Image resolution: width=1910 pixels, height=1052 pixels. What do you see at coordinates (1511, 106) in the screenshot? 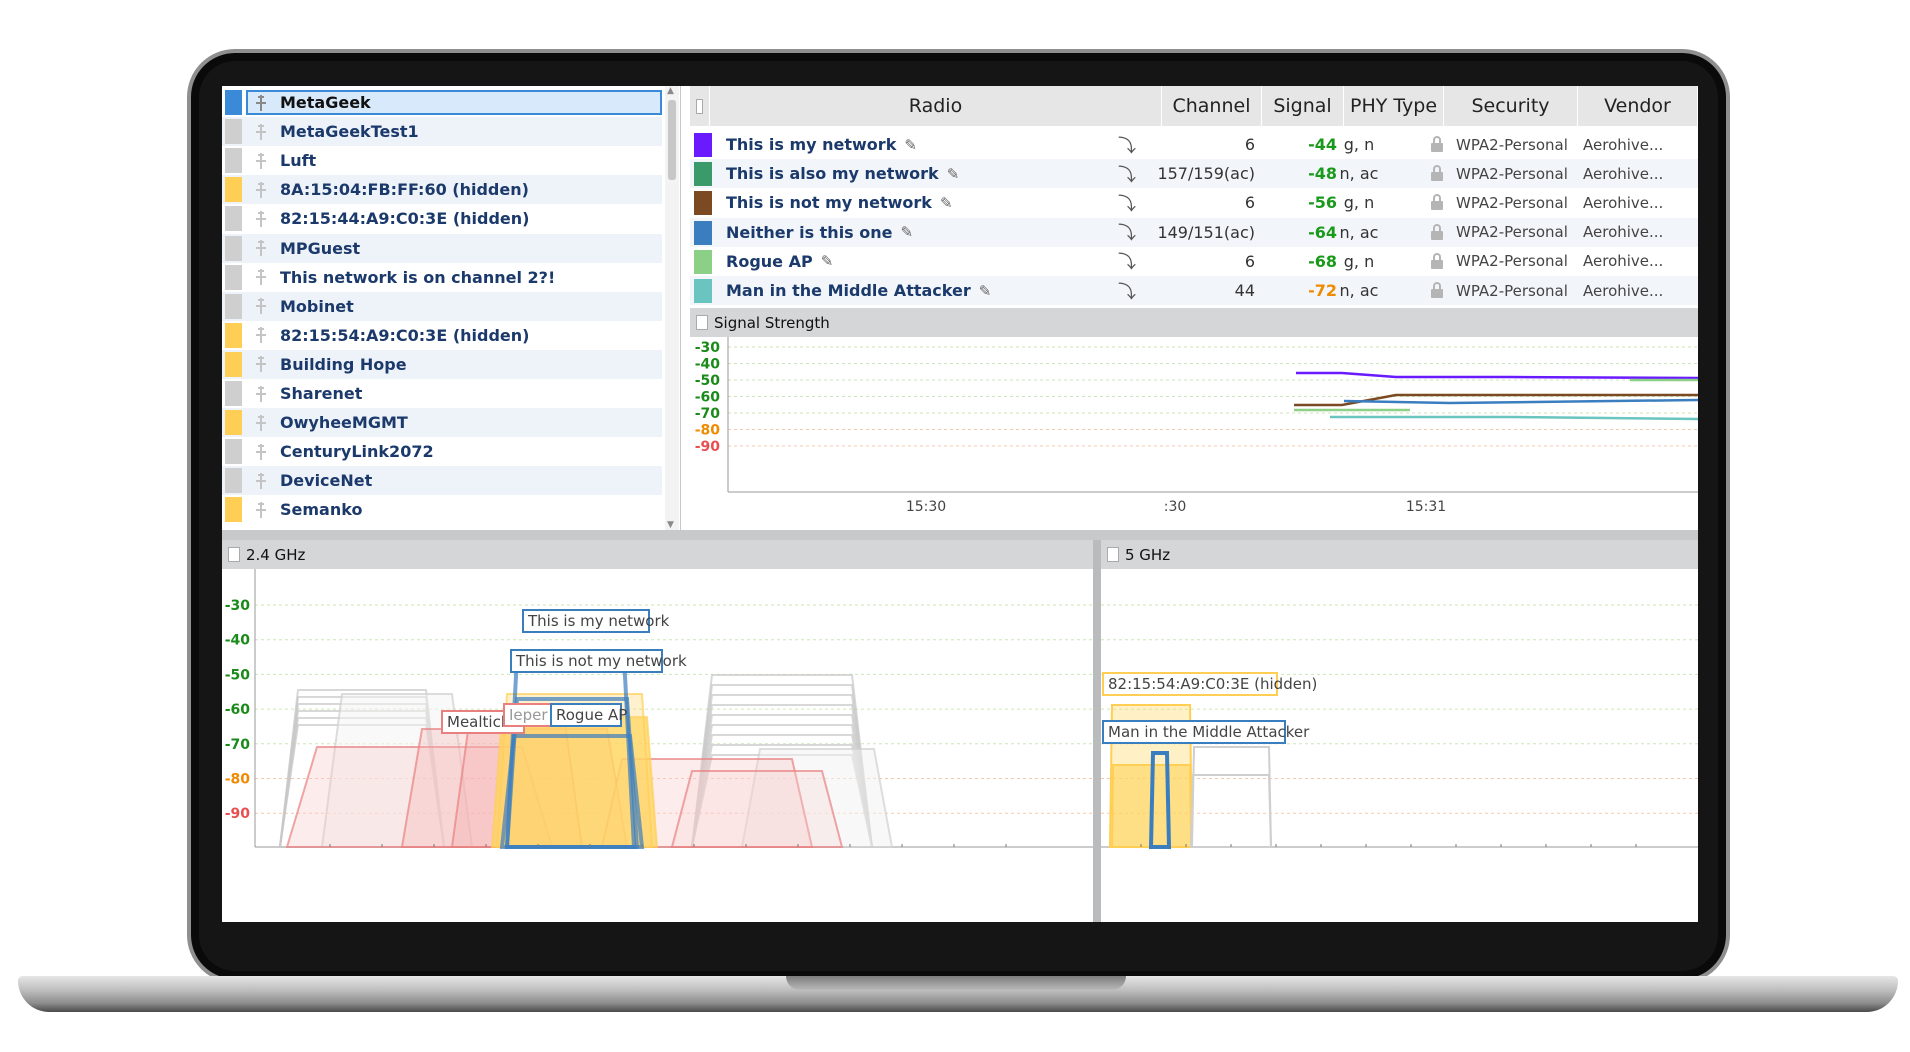
I see `col-security: Security` at bounding box center [1511, 106].